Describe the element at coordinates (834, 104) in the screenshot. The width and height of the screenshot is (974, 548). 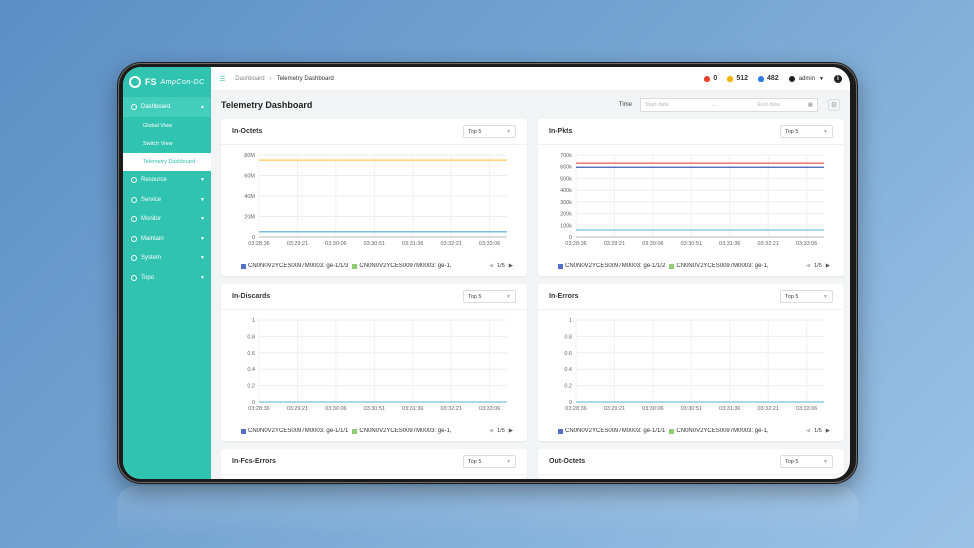
I see `settings-button: ⚙` at that location.